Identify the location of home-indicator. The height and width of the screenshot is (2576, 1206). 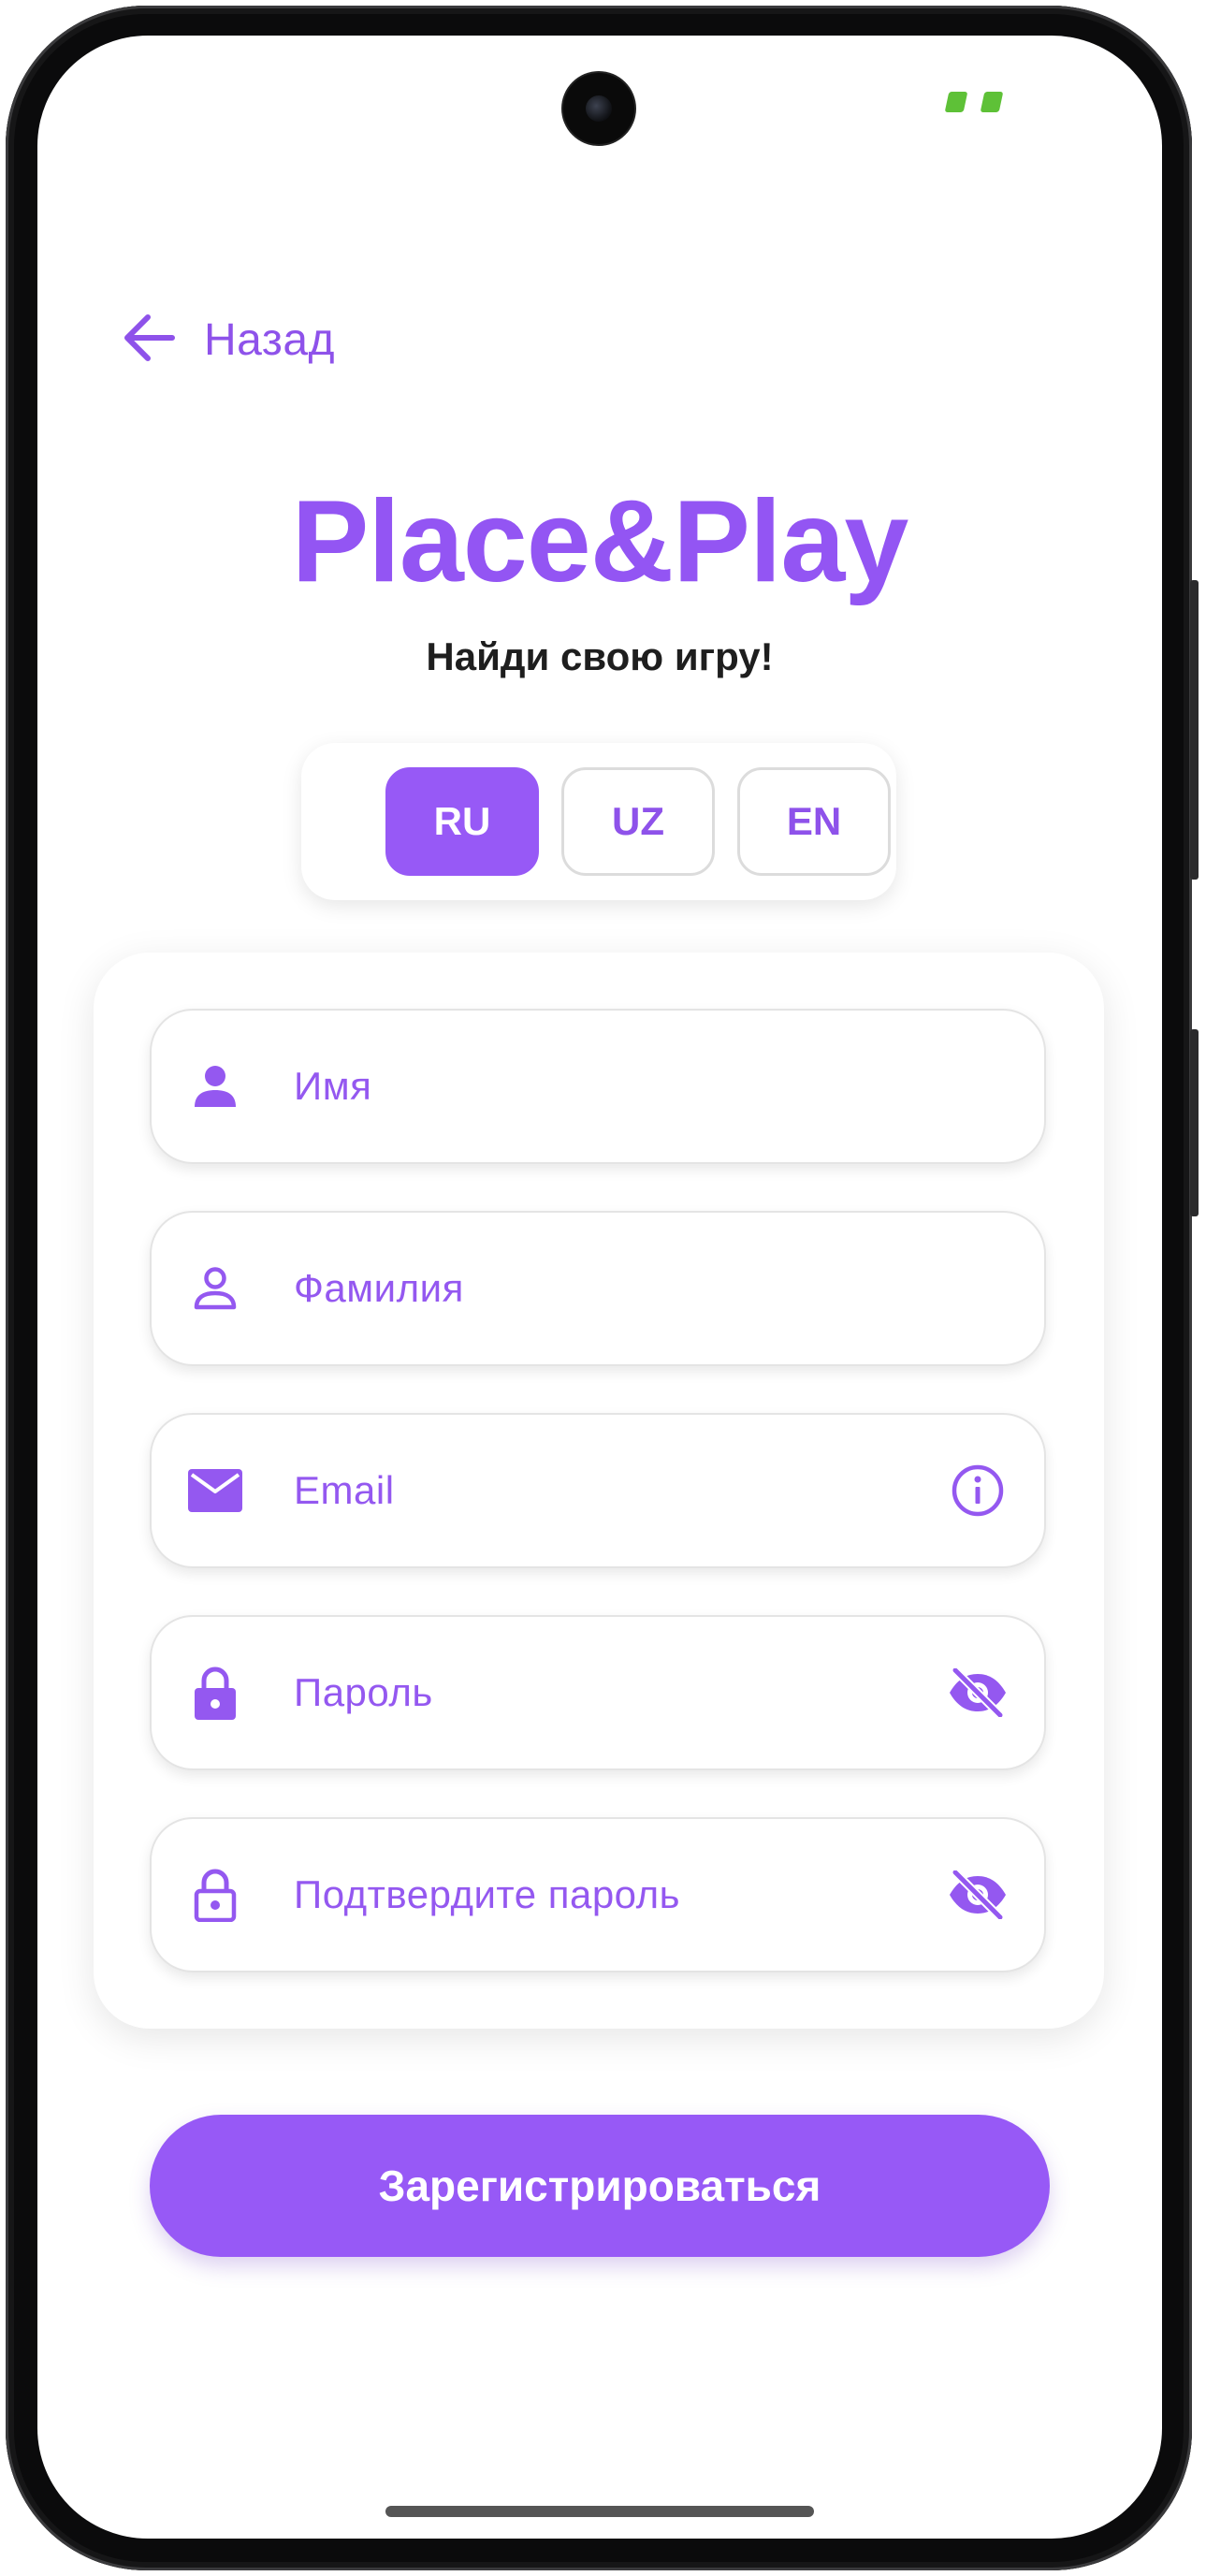
(599, 2511).